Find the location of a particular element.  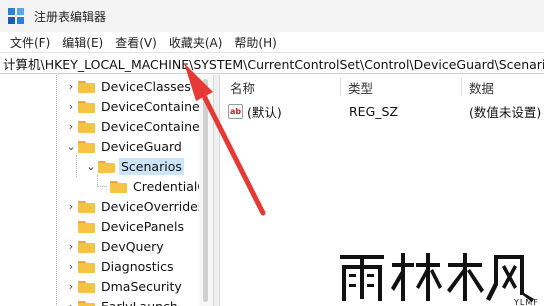

ylmf-watermark-logo: YLMF is located at coordinates (439, 279).